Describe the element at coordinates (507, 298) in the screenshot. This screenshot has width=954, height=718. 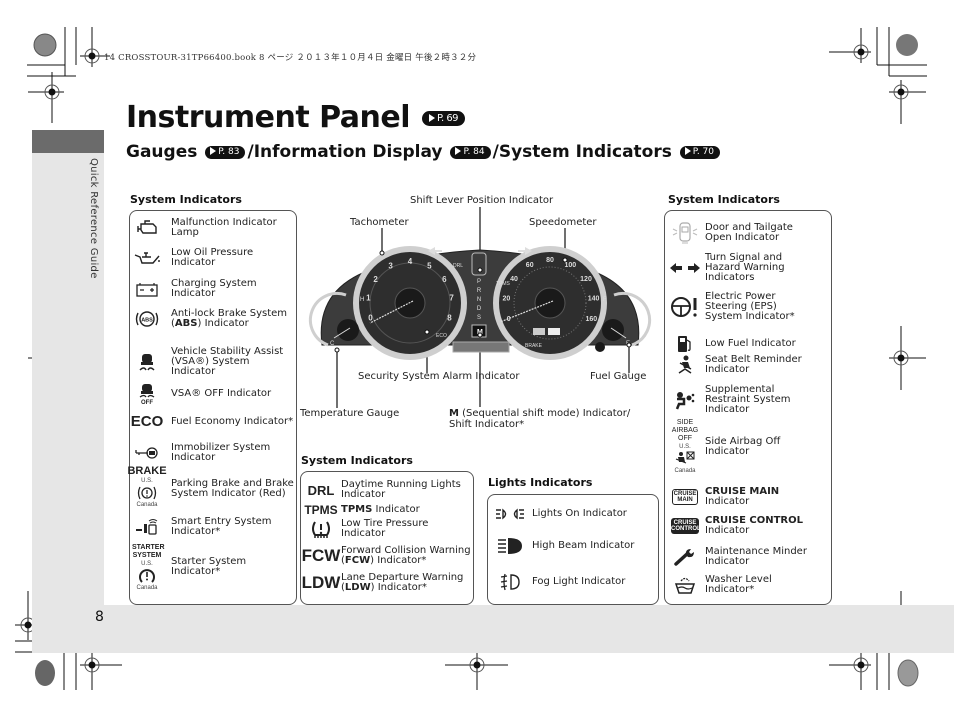
I see `gauge-tick-label: 20` at that location.